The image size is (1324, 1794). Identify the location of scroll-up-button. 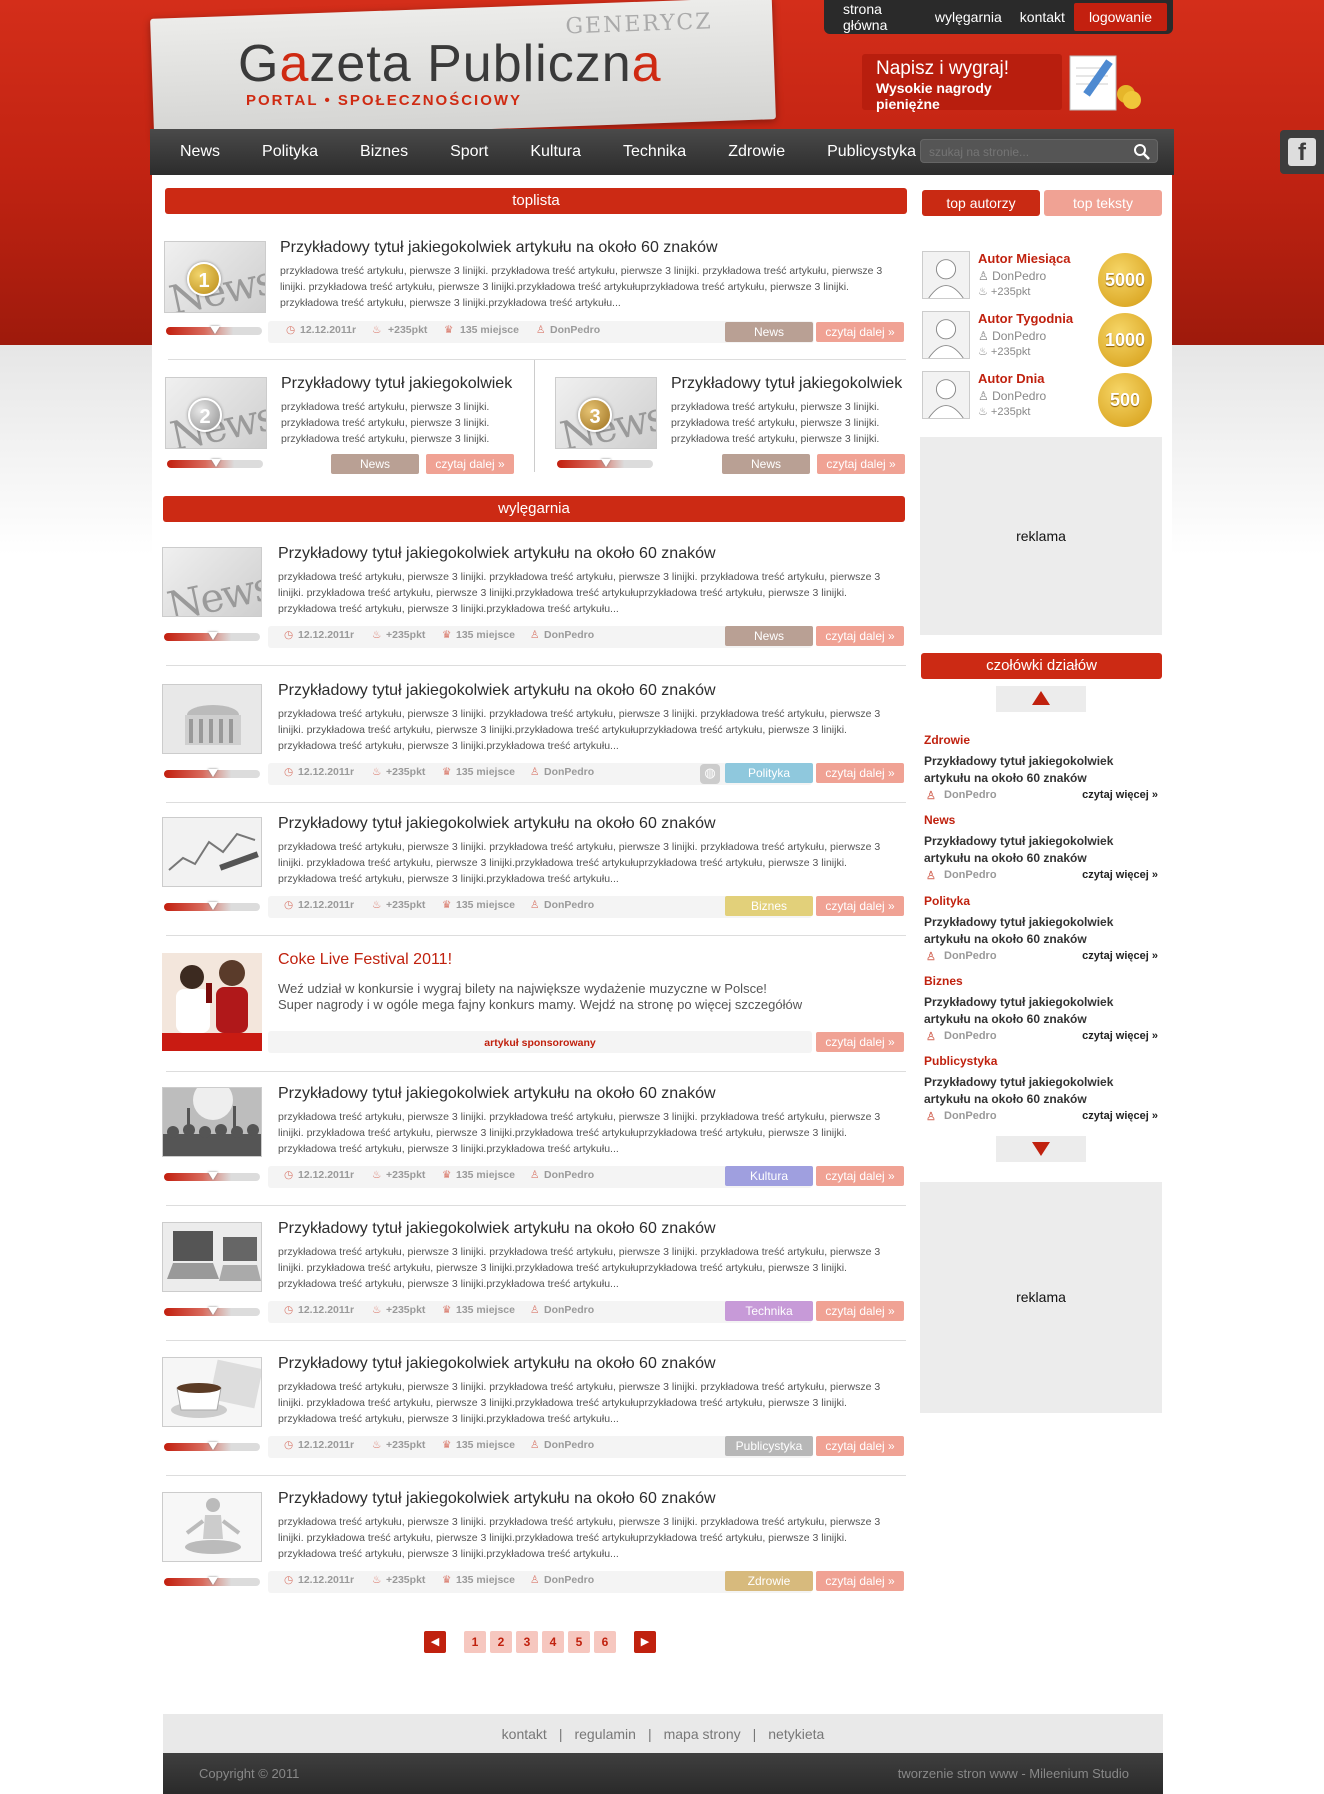
(1041, 699).